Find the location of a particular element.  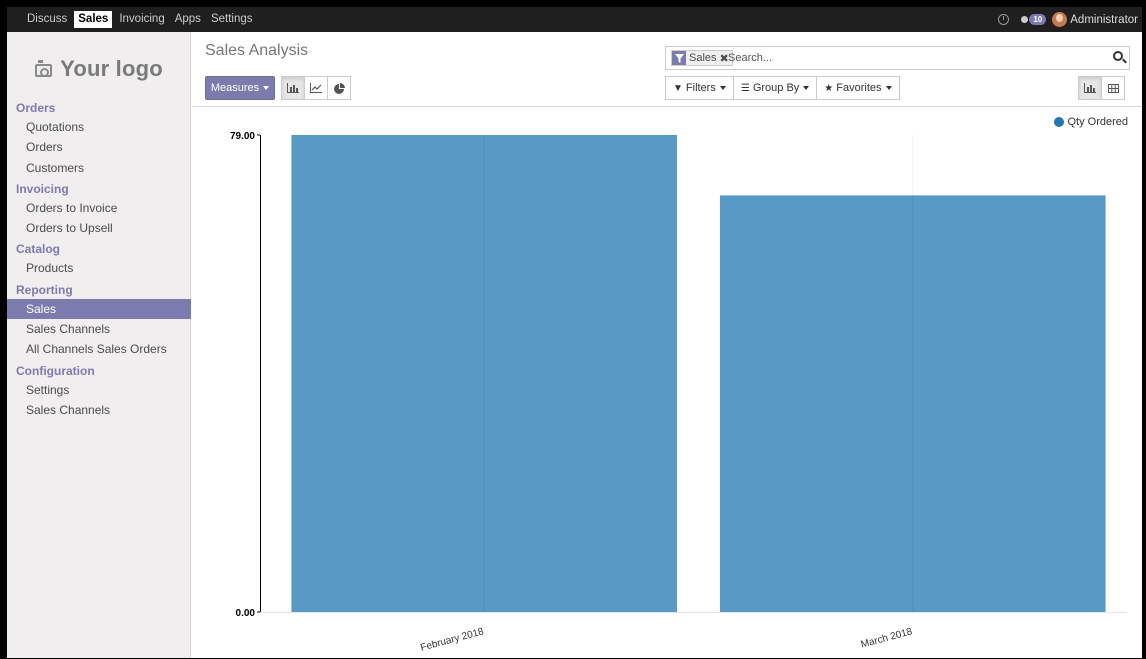

sidebar-item-quotations: Quotations is located at coordinates (99, 127).